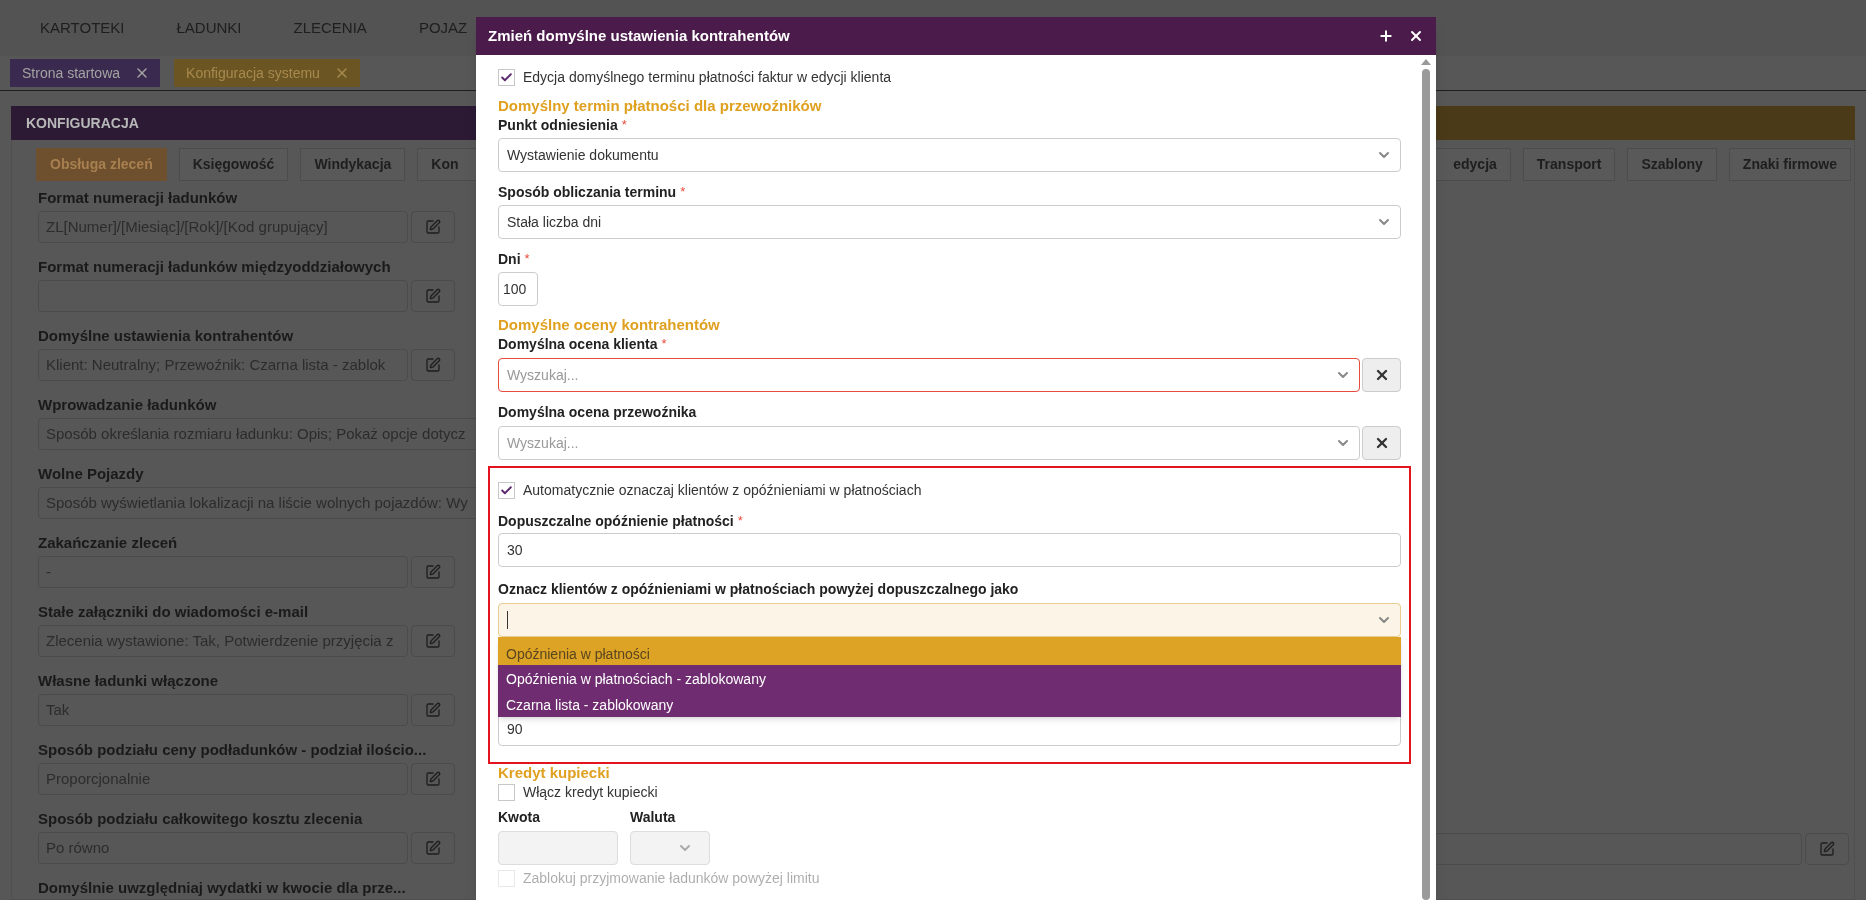 The width and height of the screenshot is (1866, 900). What do you see at coordinates (223, 572) in the screenshot?
I see `setting-field: -` at bounding box center [223, 572].